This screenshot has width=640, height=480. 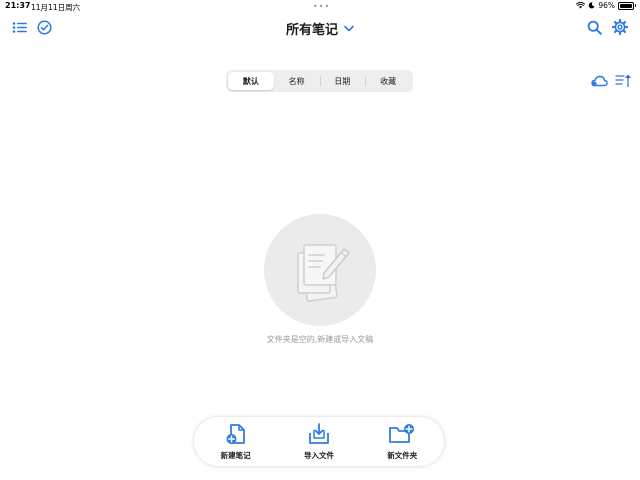 I want to click on import-icon, so click(x=319, y=433).